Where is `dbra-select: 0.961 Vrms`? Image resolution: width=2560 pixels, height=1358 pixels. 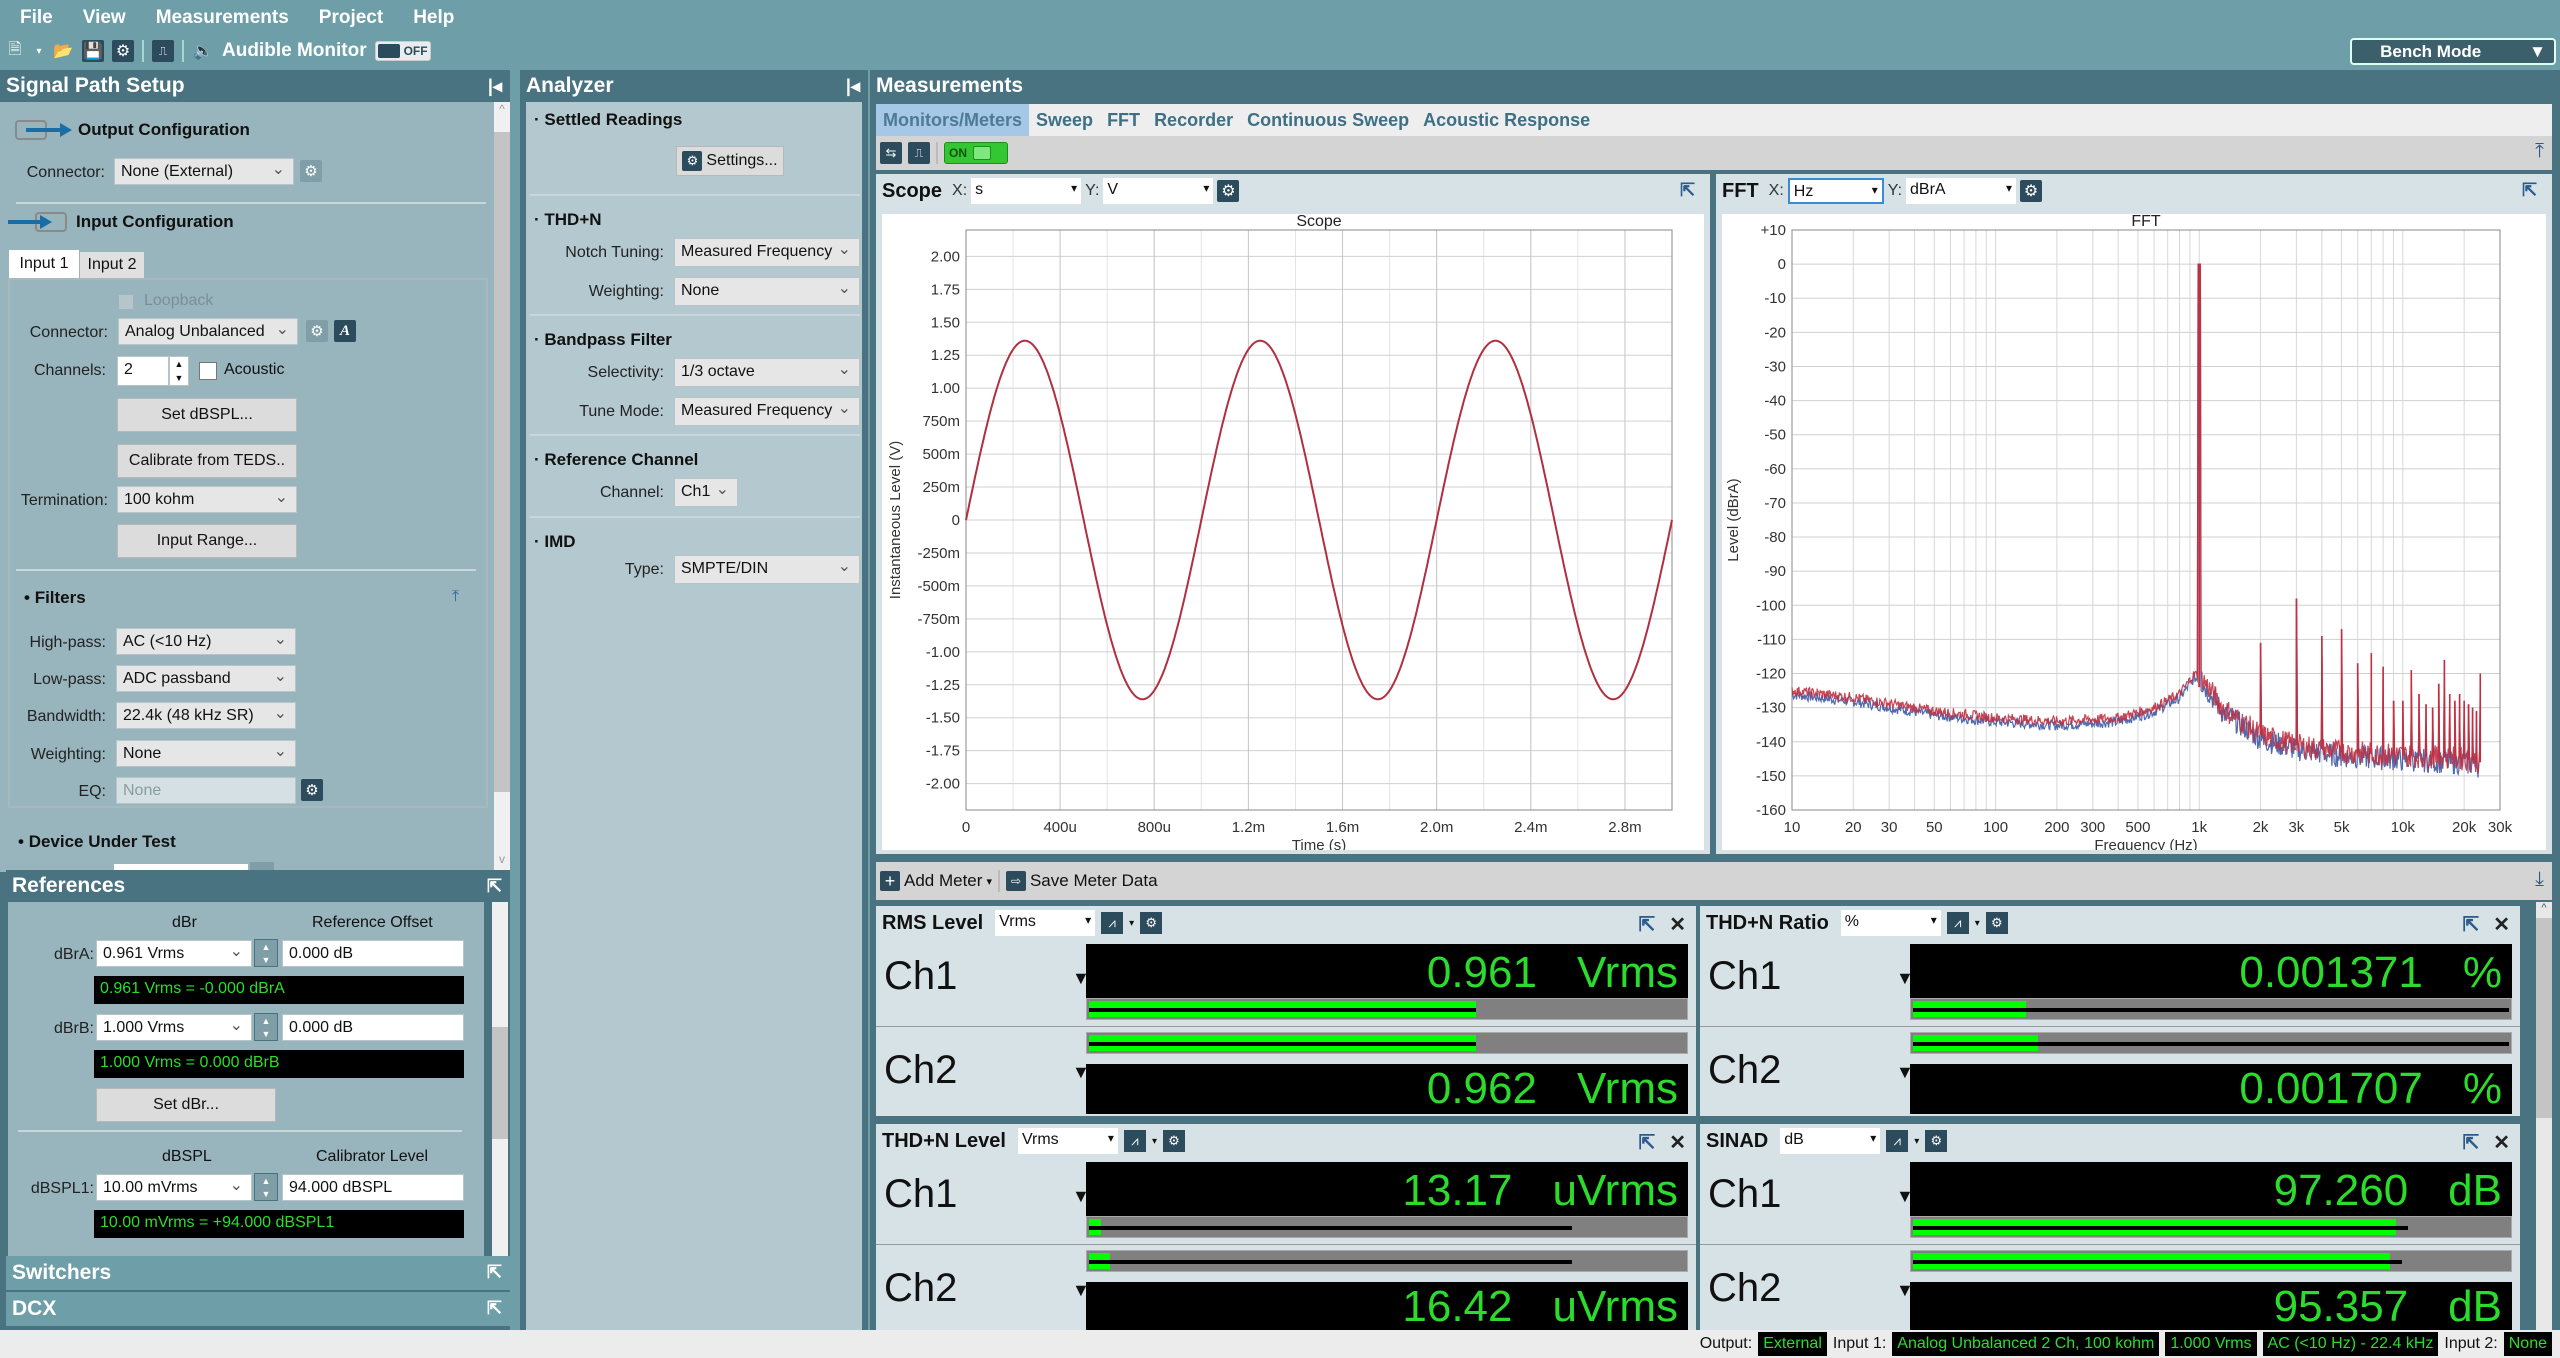 dbra-select: 0.961 Vrms is located at coordinates (174, 953).